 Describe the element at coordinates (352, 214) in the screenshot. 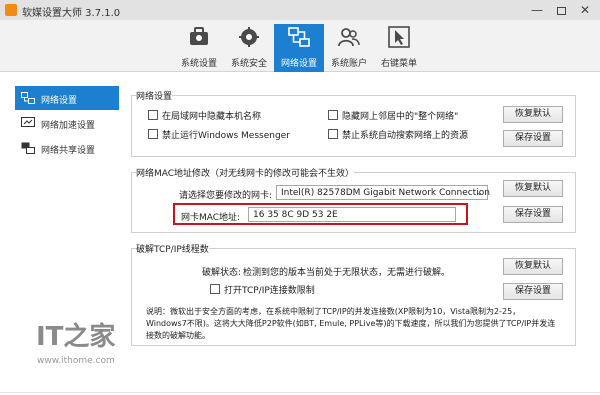

I see `mac-address-input: 16 35 8C 9D 53 2E` at that location.